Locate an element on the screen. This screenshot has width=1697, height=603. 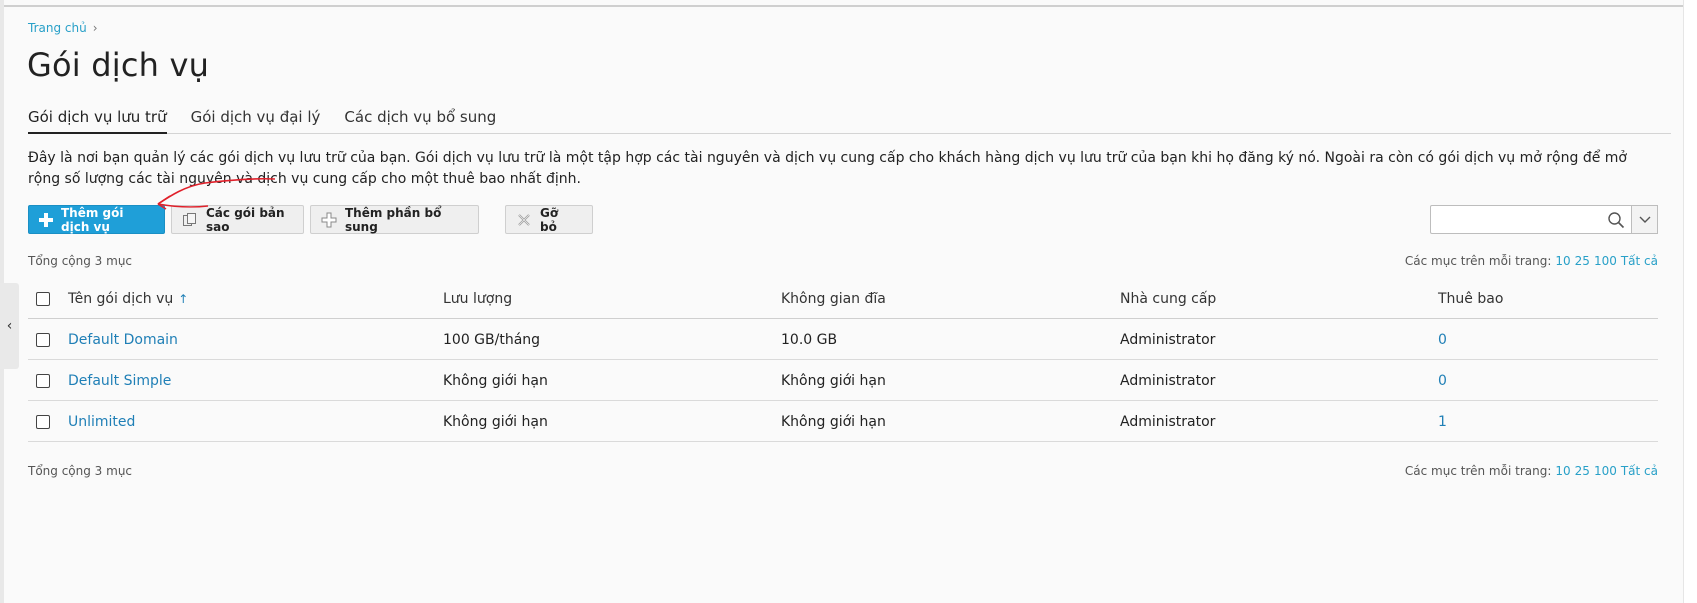
remove-label: Gỡ bỏ is located at coordinates (549, 219).